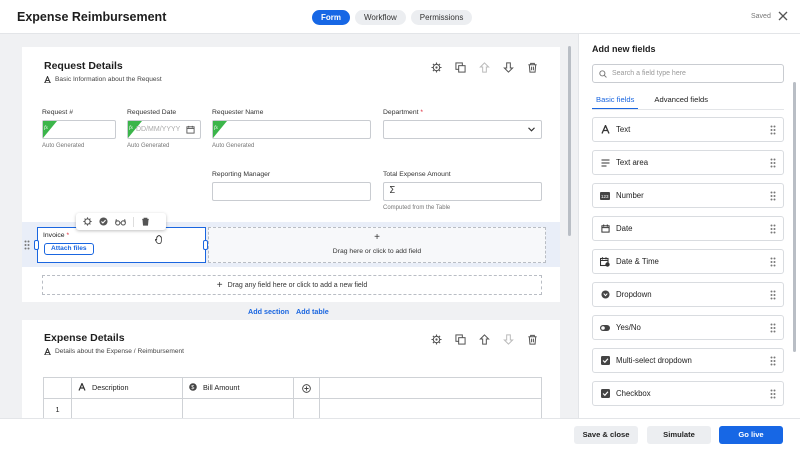 The width and height of the screenshot is (800, 450). I want to click on field-type-date: Date, so click(688, 228).